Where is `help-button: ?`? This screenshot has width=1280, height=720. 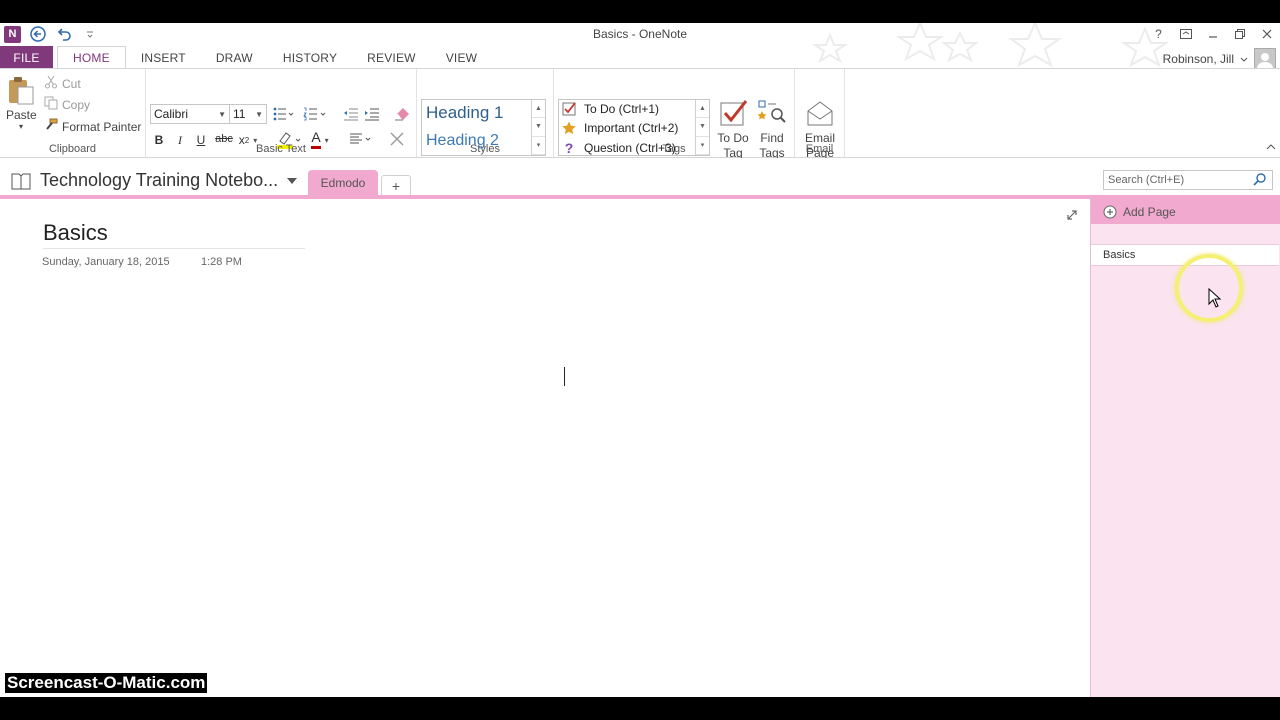 help-button: ? is located at coordinates (1158, 34).